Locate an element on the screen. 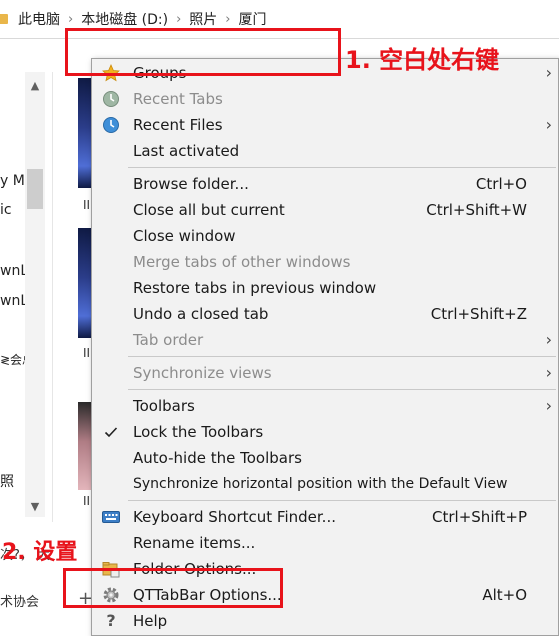  menu-item-restore-tabs: Restore tabs in previous window is located at coordinates (325, 288).